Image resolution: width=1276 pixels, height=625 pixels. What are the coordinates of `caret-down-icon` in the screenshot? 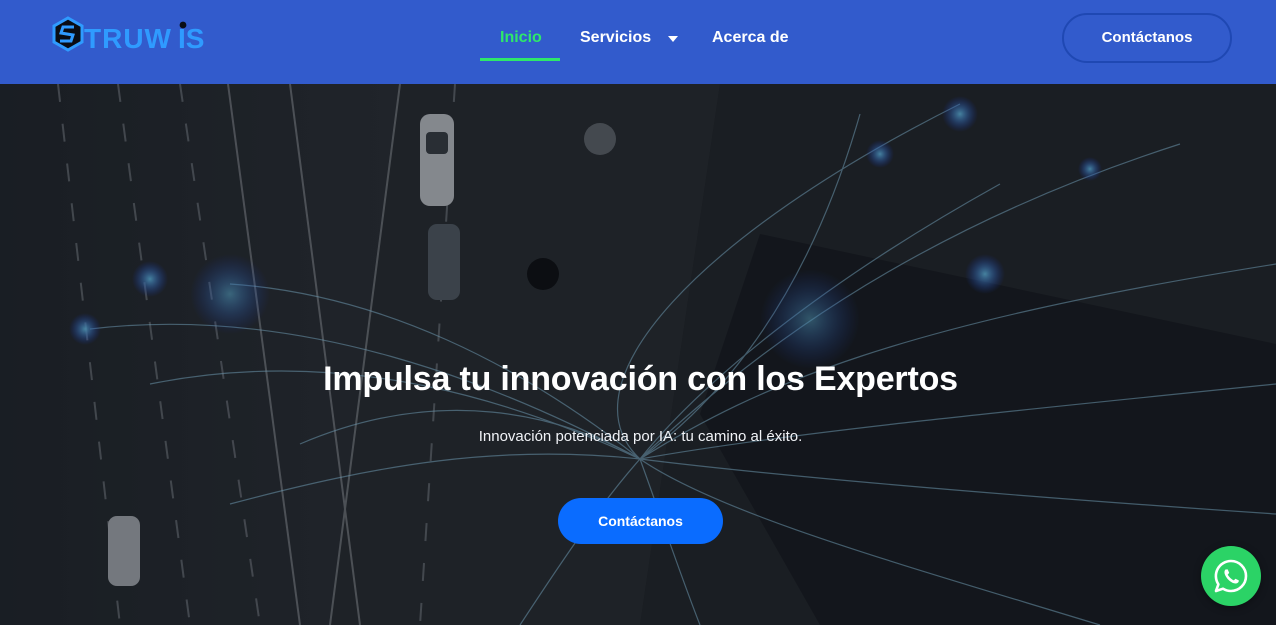 It's located at (672, 38).